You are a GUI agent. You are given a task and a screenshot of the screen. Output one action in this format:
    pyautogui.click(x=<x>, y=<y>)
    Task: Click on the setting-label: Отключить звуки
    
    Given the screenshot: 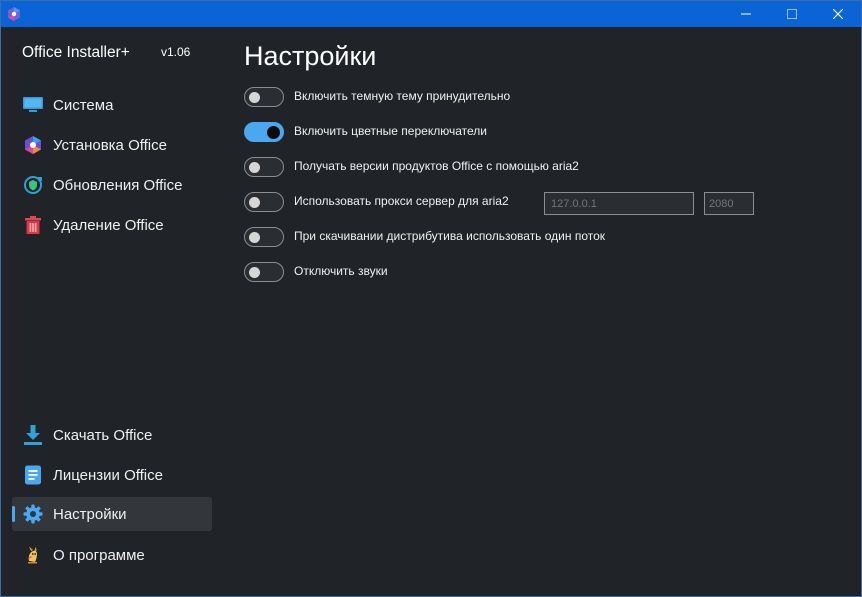 What is the action you would take?
    pyautogui.click(x=341, y=271)
    